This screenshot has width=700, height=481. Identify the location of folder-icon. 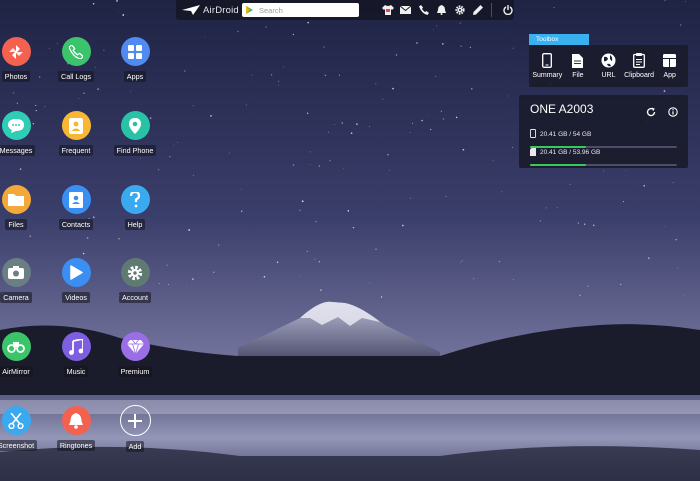
(16, 199).